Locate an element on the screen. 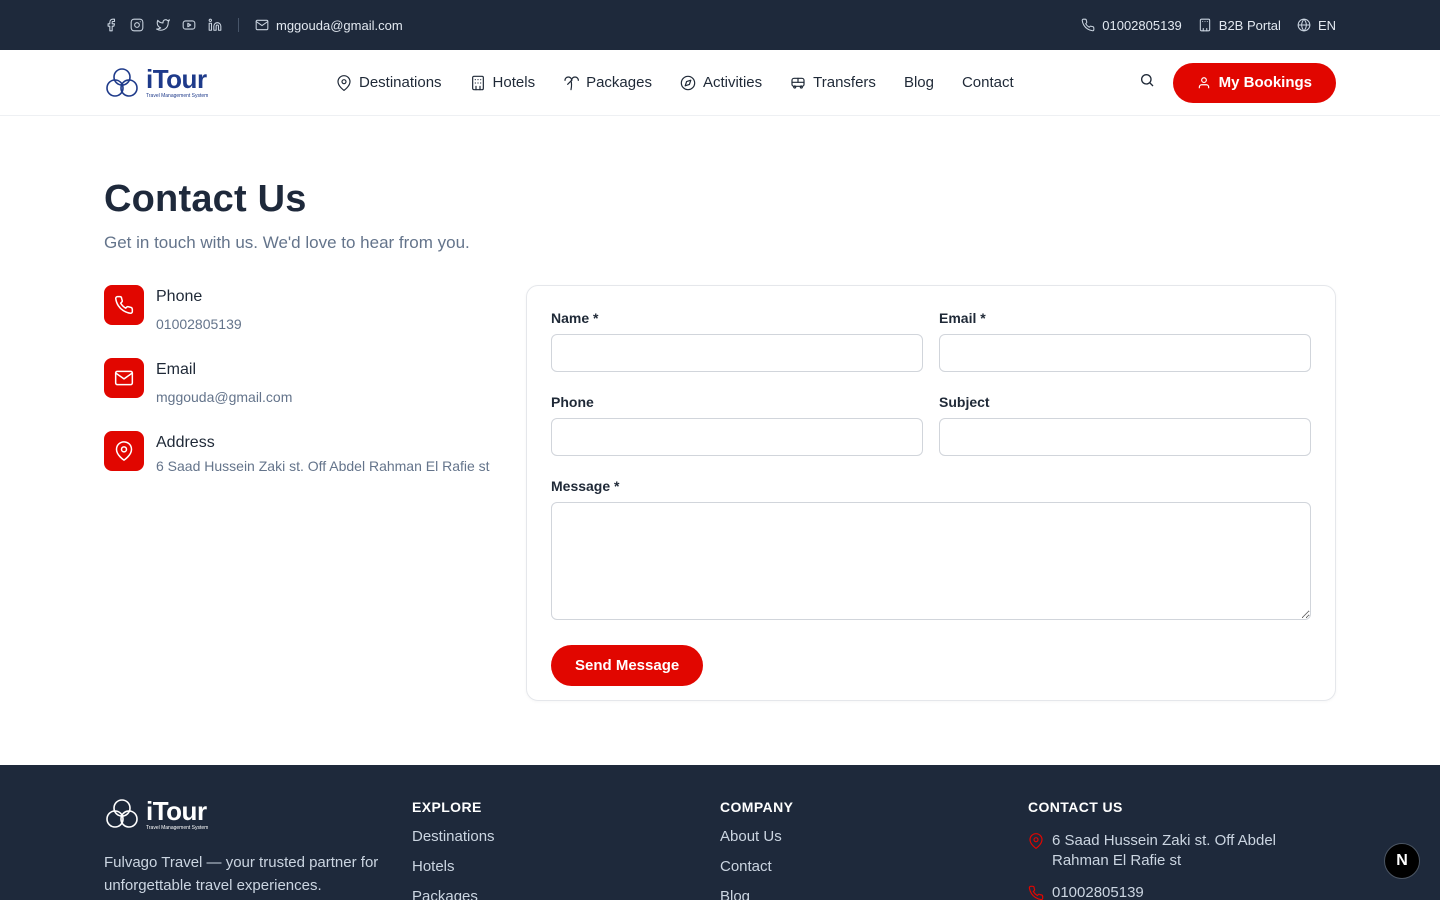 The height and width of the screenshot is (900, 1440). footer-link-packages: Packages is located at coordinates (566, 894).